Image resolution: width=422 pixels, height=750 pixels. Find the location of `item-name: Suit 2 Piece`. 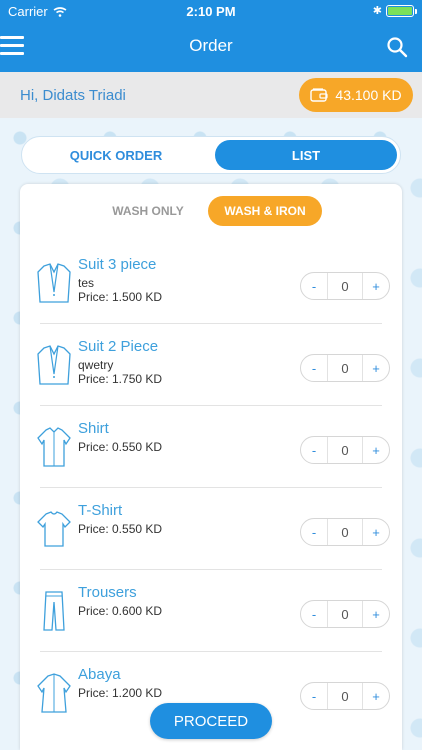

item-name: Suit 2 Piece is located at coordinates (118, 346).